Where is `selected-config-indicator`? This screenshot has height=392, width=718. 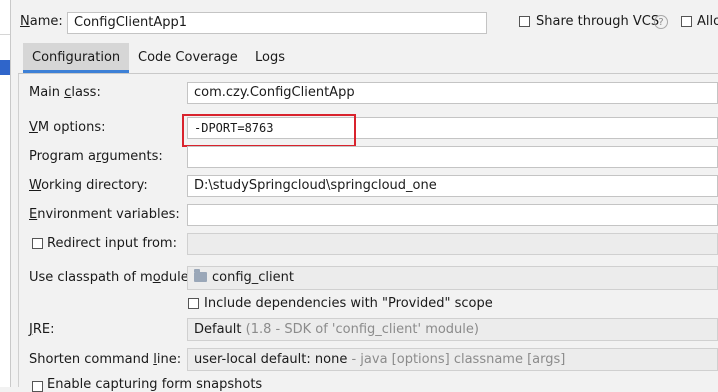 selected-config-indicator is located at coordinates (5, 67).